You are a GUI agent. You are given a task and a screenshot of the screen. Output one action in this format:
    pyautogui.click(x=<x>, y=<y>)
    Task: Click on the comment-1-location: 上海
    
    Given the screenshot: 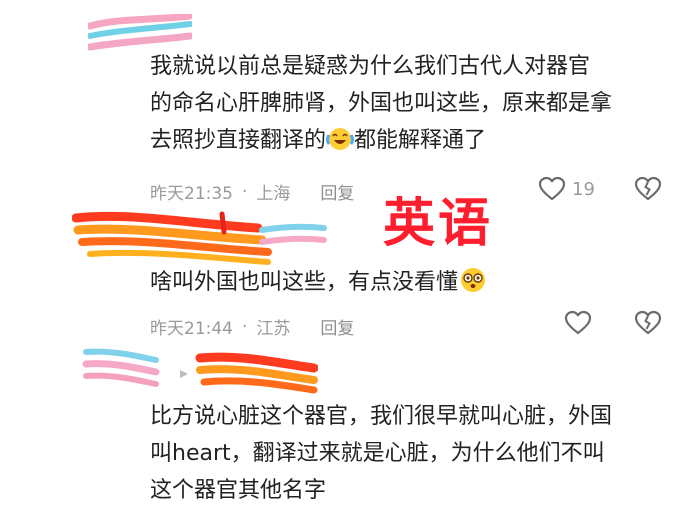 What is the action you would take?
    pyautogui.click(x=273, y=194)
    